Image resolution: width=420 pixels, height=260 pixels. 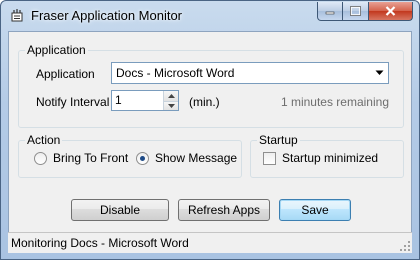 I want to click on startup-group: Startup Startup minimized, so click(x=327, y=155).